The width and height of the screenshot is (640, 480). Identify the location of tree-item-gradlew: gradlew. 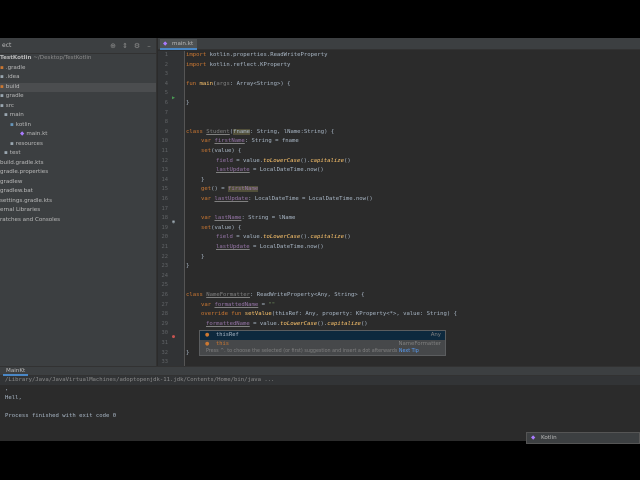
(78, 183).